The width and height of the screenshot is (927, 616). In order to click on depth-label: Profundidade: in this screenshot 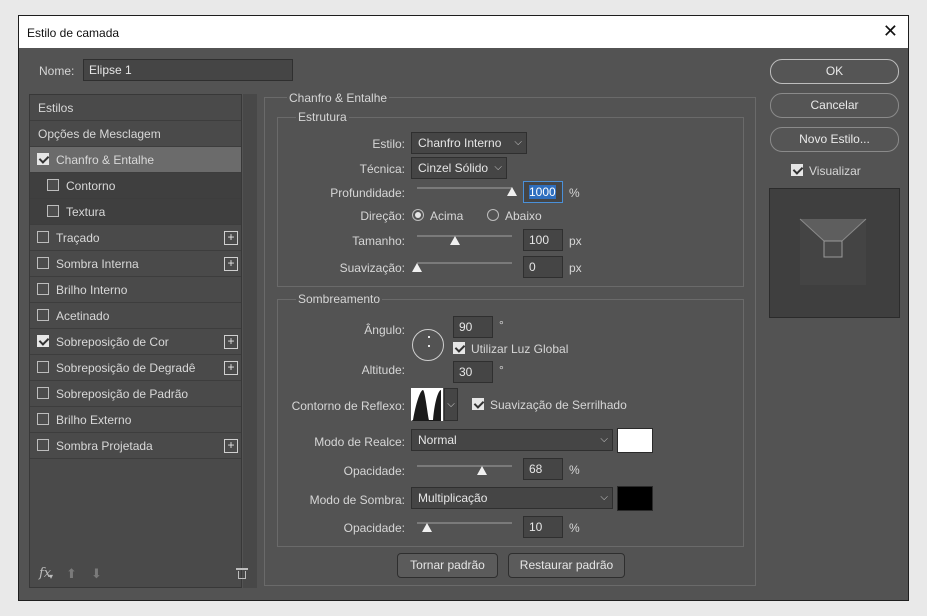, I will do `click(367, 193)`.